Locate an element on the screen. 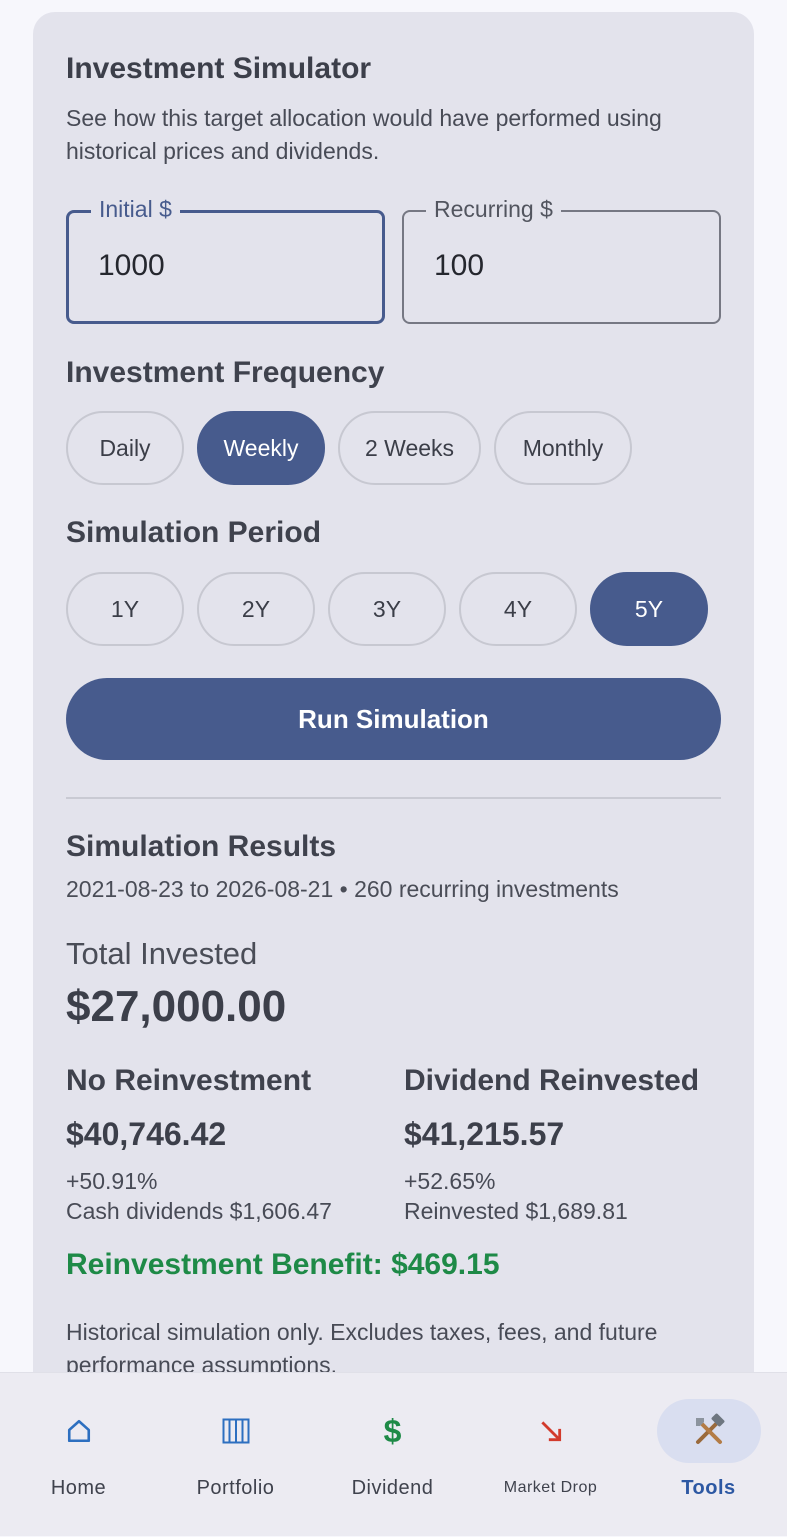  initial-amount-field: Initial $ is located at coordinates (225, 260).